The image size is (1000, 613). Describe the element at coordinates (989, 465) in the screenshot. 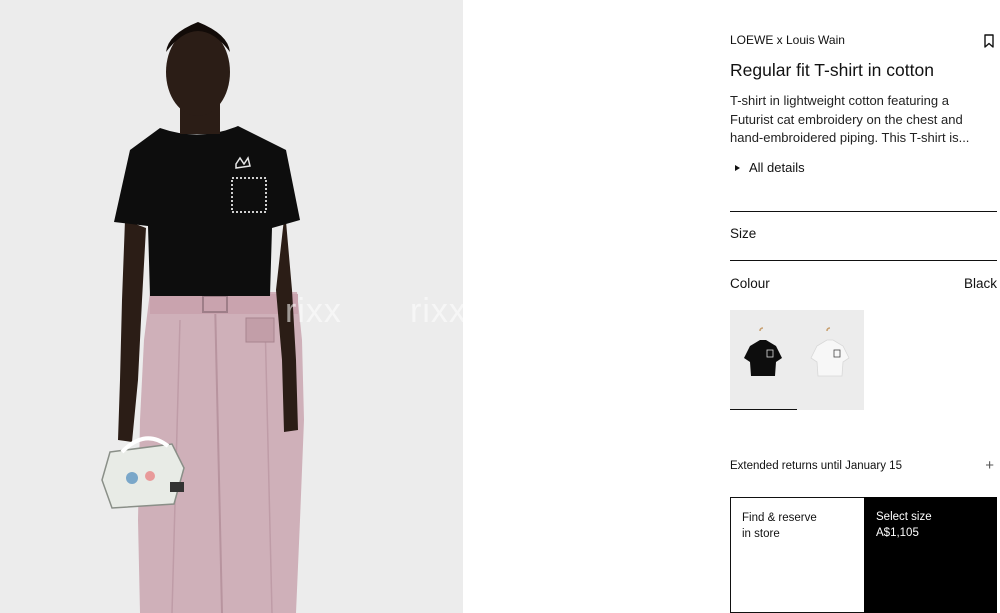

I see `plus-icon: +` at that location.